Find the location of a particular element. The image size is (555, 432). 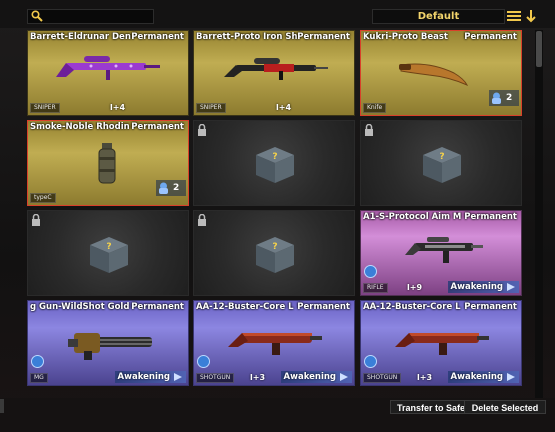

purple-sniper-rifle-icon is located at coordinates (108, 68).